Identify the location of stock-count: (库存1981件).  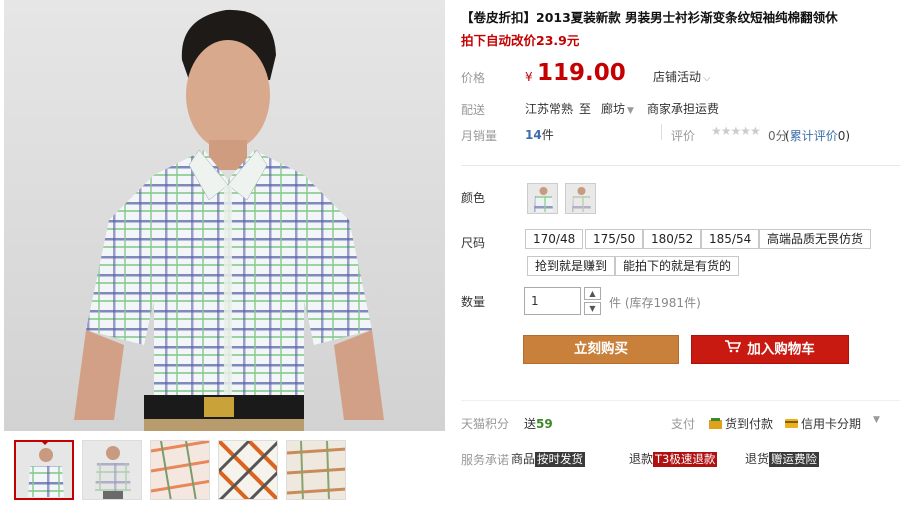
(662, 303).